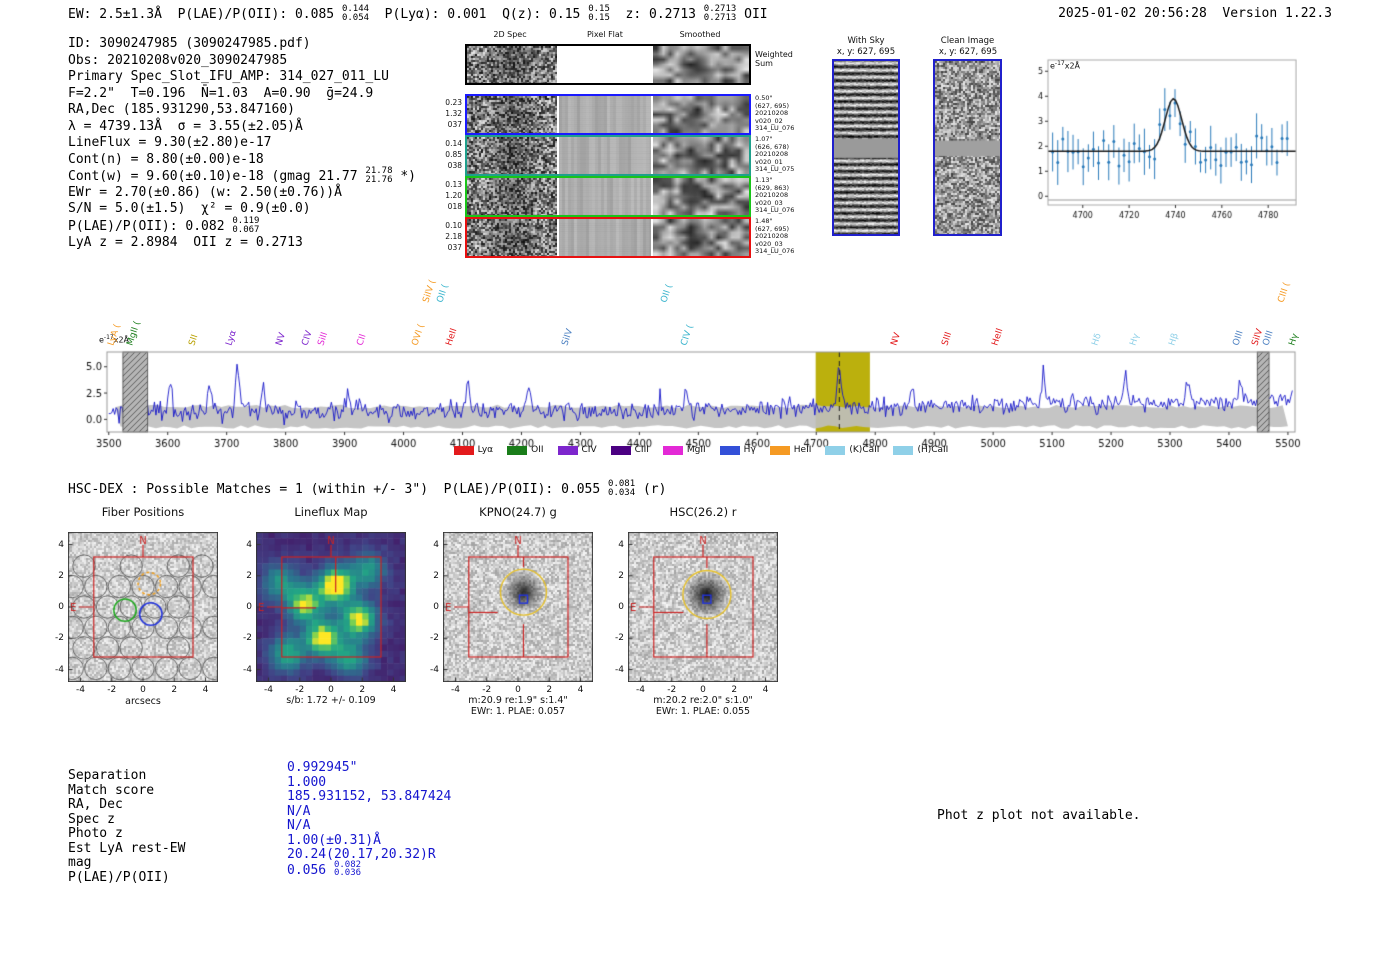  What do you see at coordinates (119, 877) in the screenshot?
I see `match-label: P(LAE)/P(OII)` at bounding box center [119, 877].